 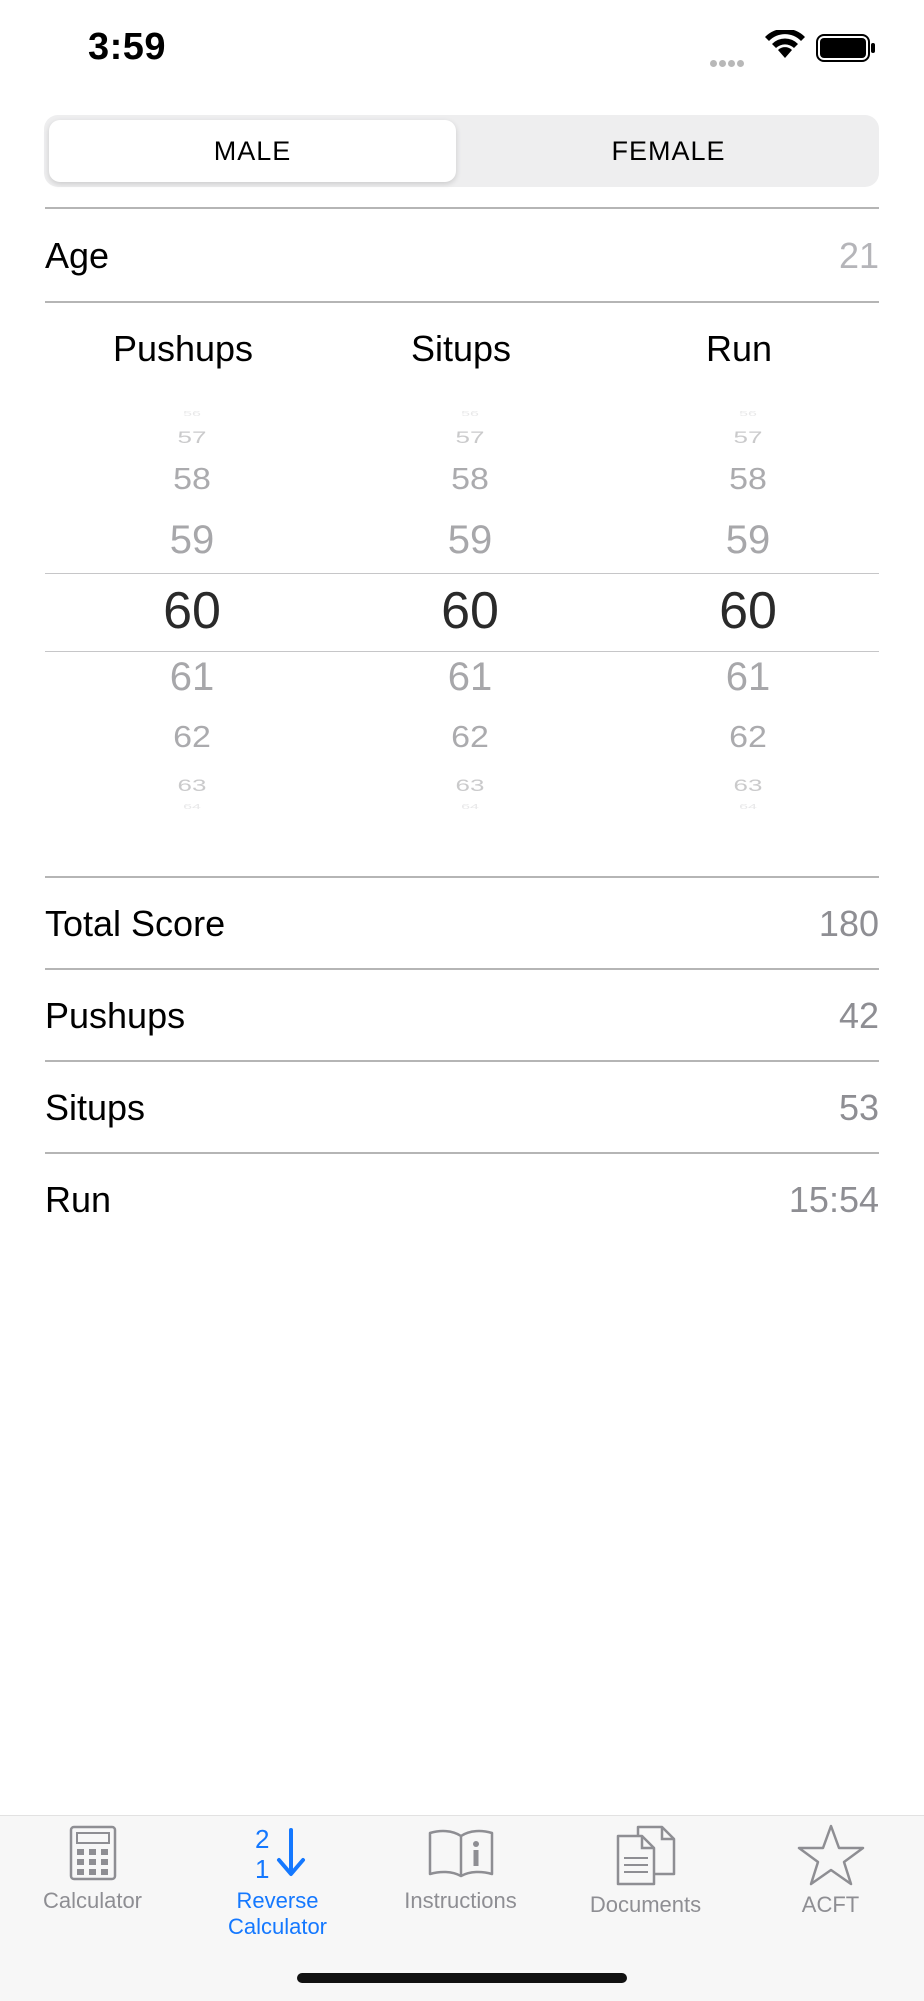 What do you see at coordinates (262, 1868) in the screenshot?
I see `reverse-icon-digit-bottom: 1` at bounding box center [262, 1868].